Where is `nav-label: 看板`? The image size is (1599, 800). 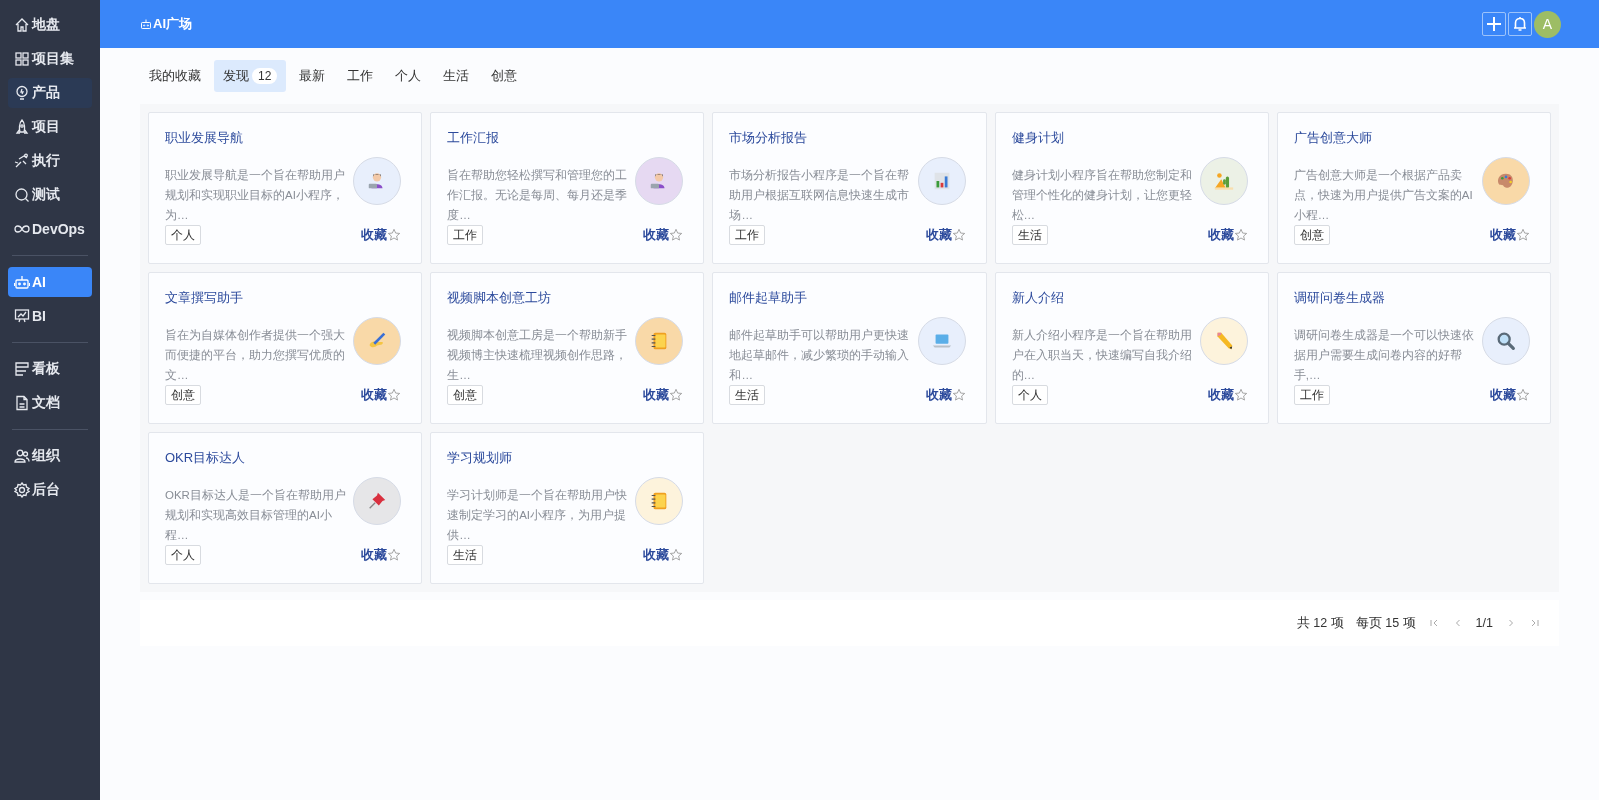 nav-label: 看板 is located at coordinates (46, 369).